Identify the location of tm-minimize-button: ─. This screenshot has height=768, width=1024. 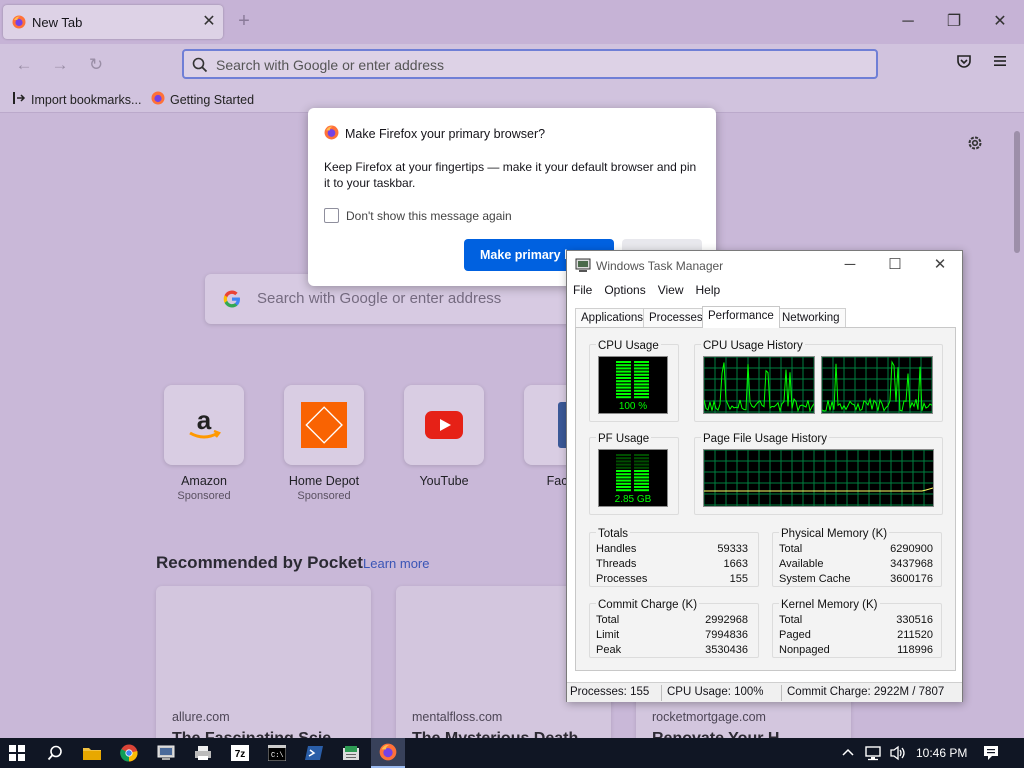
(850, 265).